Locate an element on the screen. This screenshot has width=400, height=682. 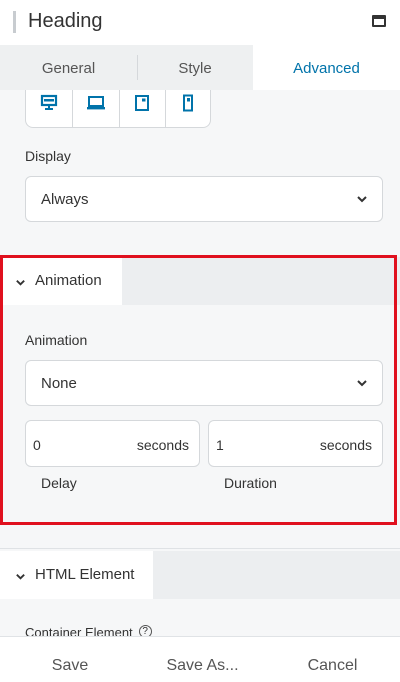
display-label: Display is located at coordinates (48, 156).